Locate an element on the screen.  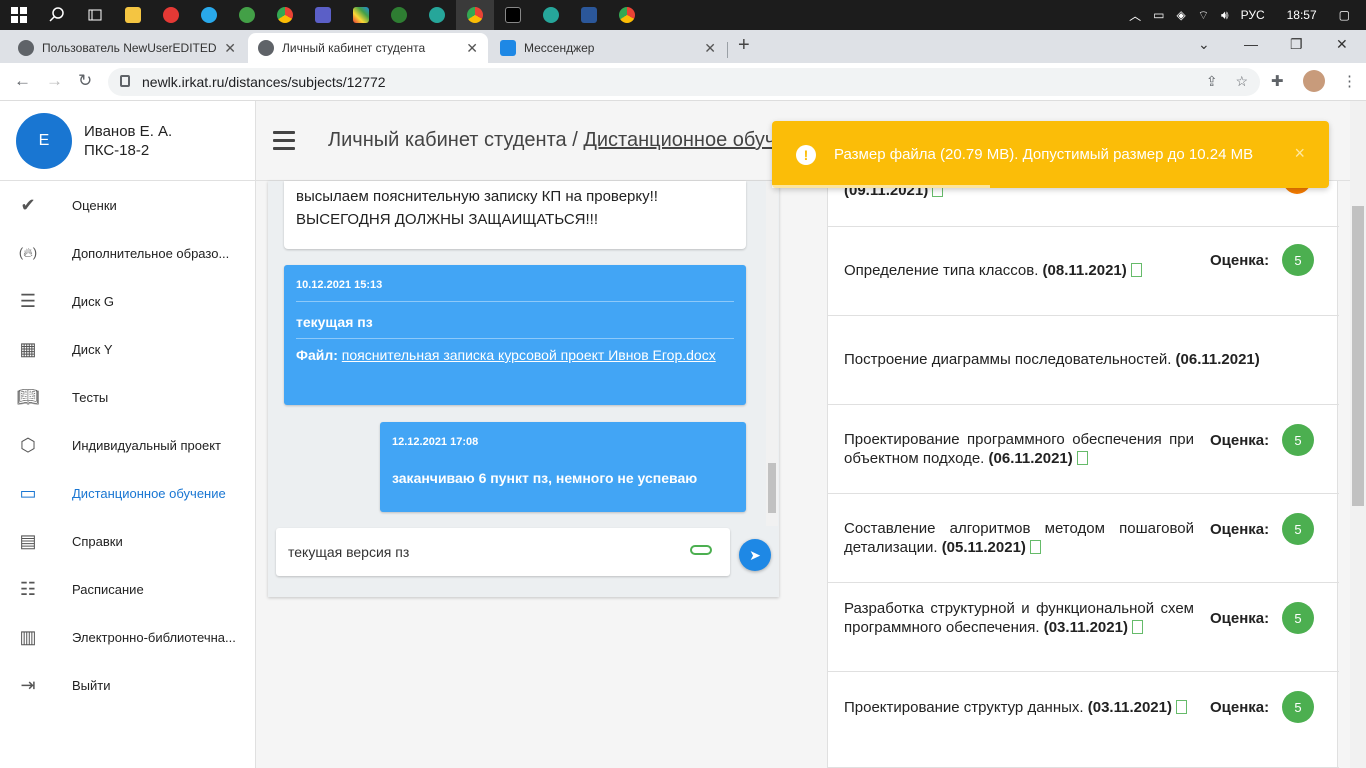
chrome-icon is located at coordinates (285, 15).